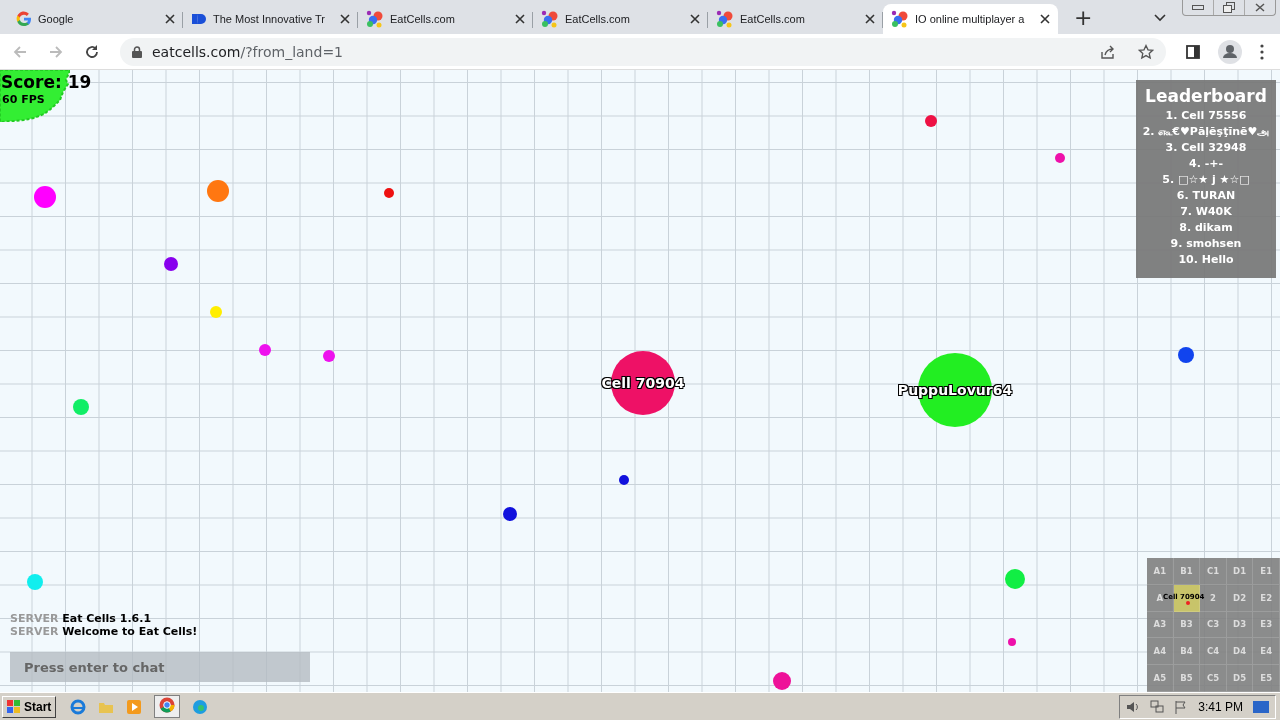 The height and width of the screenshot is (720, 1280). Describe the element at coordinates (1186, 624) in the screenshot. I see `minimap-sector-label: B3` at that location.